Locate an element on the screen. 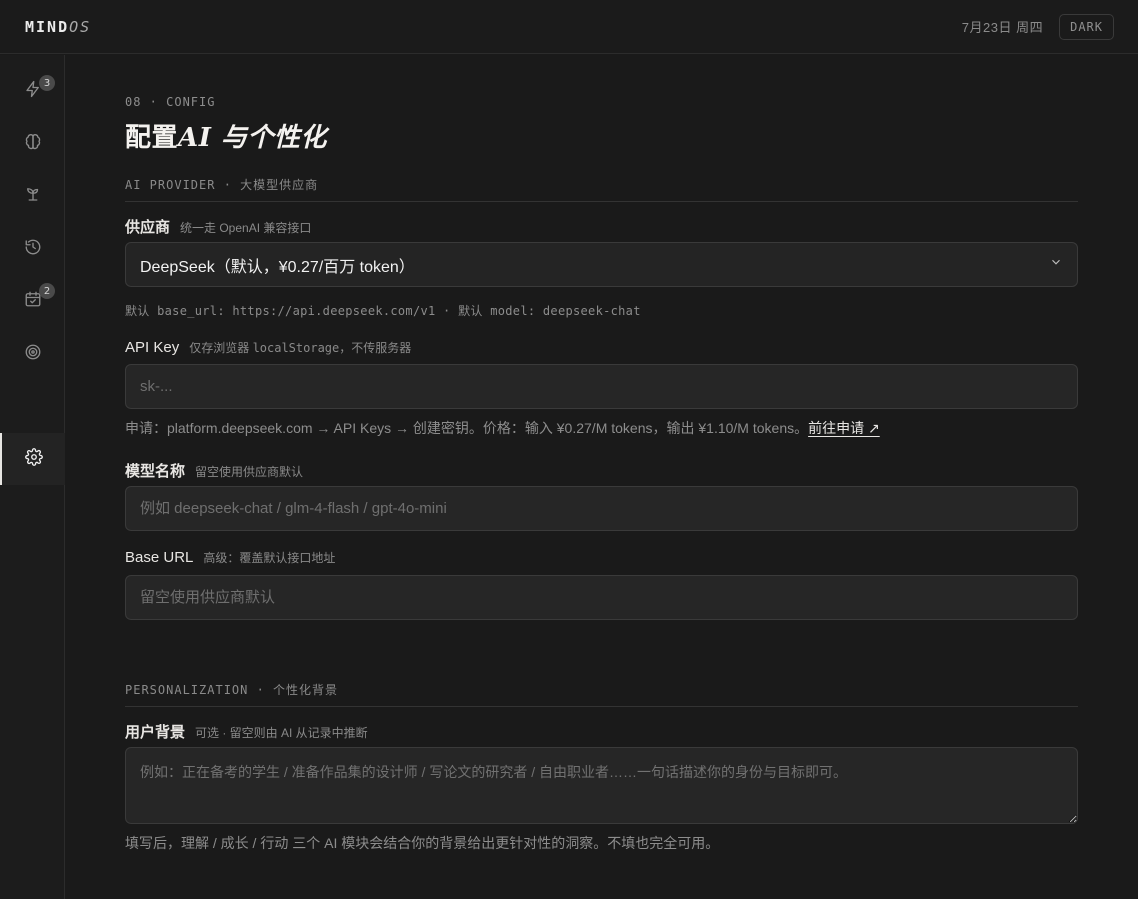 Image resolution: width=1138 pixels, height=899 pixels. chevron-down-icon is located at coordinates (1056, 264).